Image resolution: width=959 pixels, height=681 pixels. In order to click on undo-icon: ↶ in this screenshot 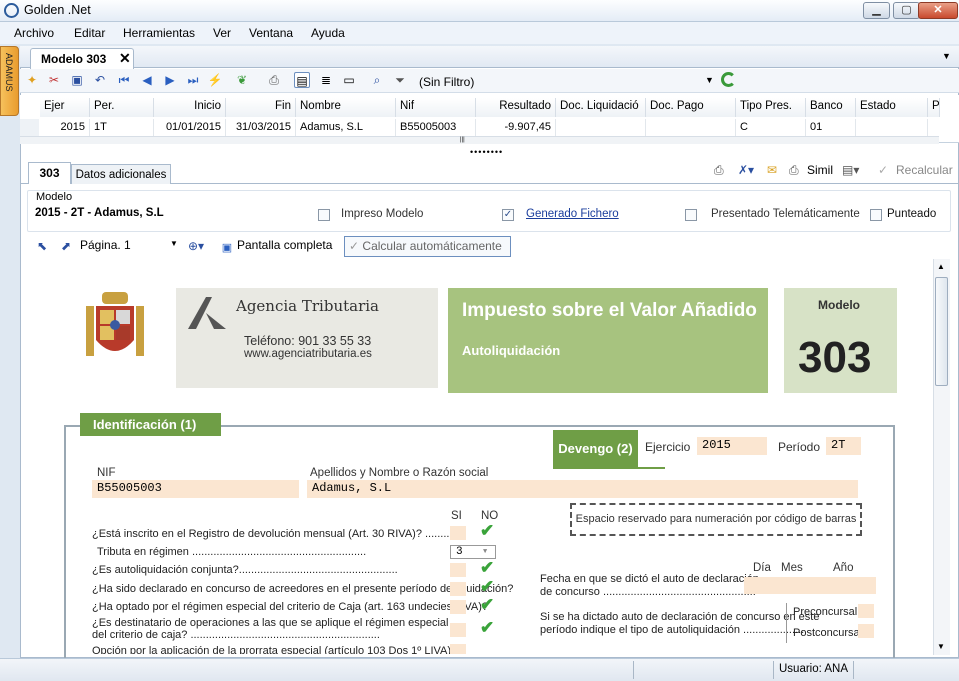, I will do `click(100, 80)`.